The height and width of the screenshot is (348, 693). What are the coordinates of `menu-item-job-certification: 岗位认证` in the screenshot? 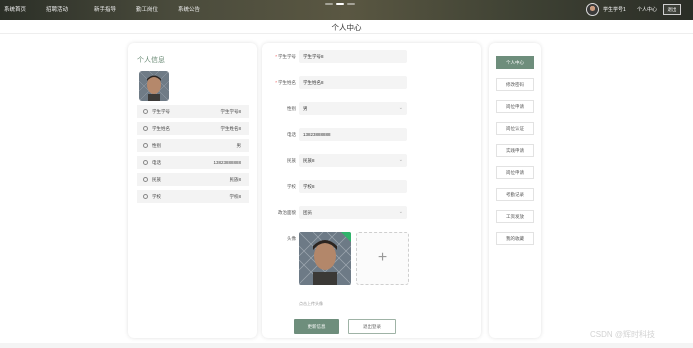 It's located at (515, 128).